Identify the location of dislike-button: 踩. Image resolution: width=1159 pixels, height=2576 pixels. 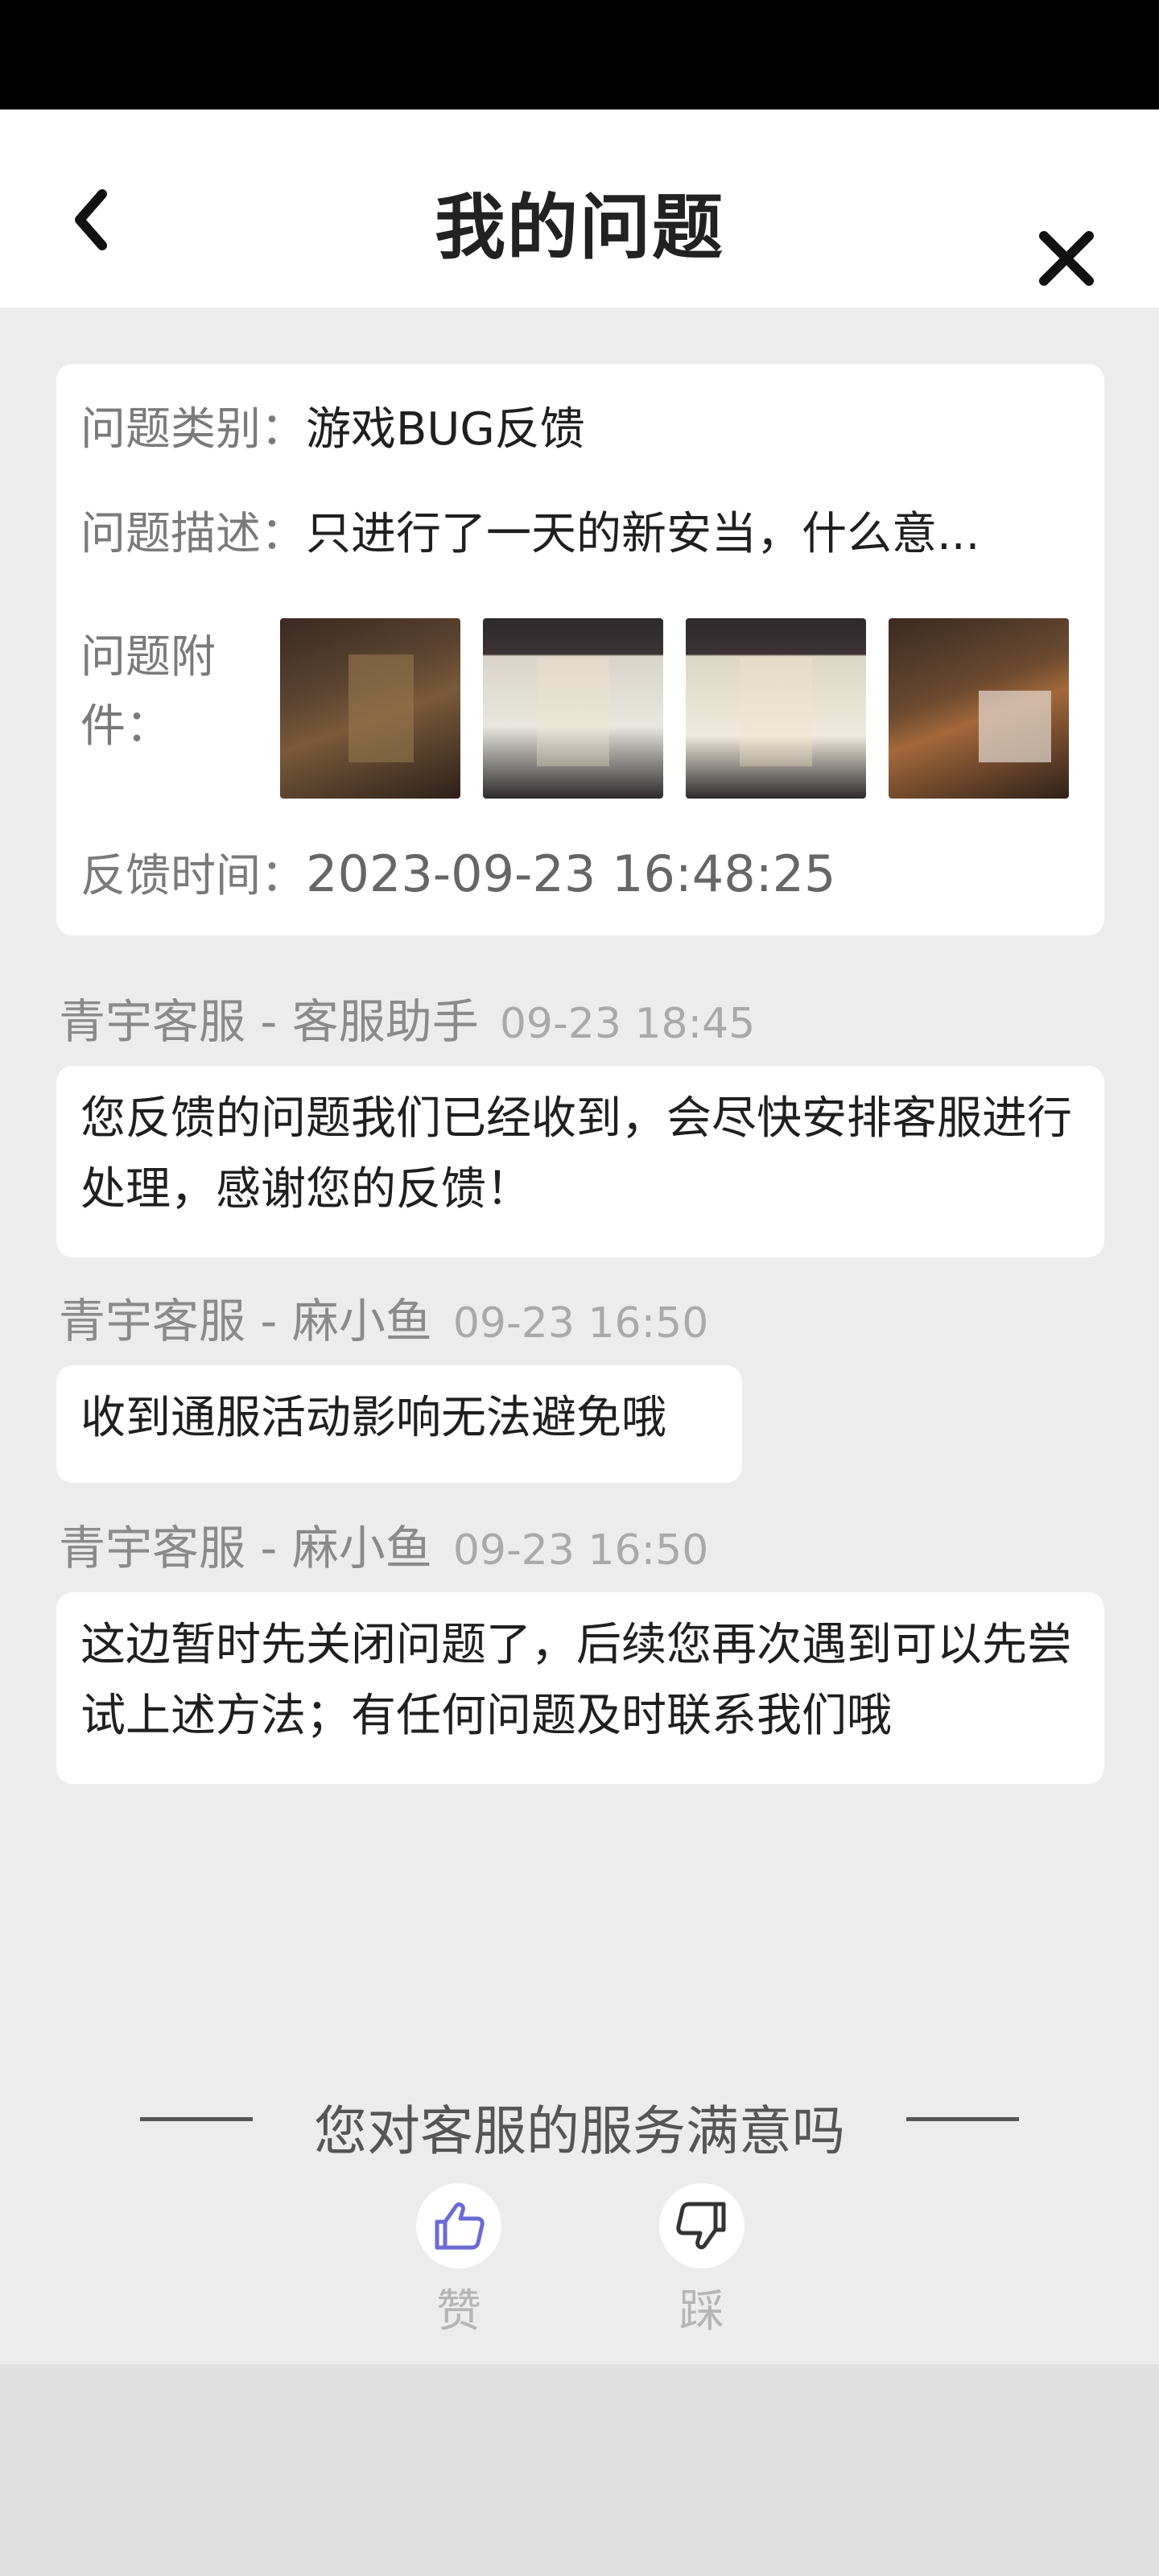
(702, 2261).